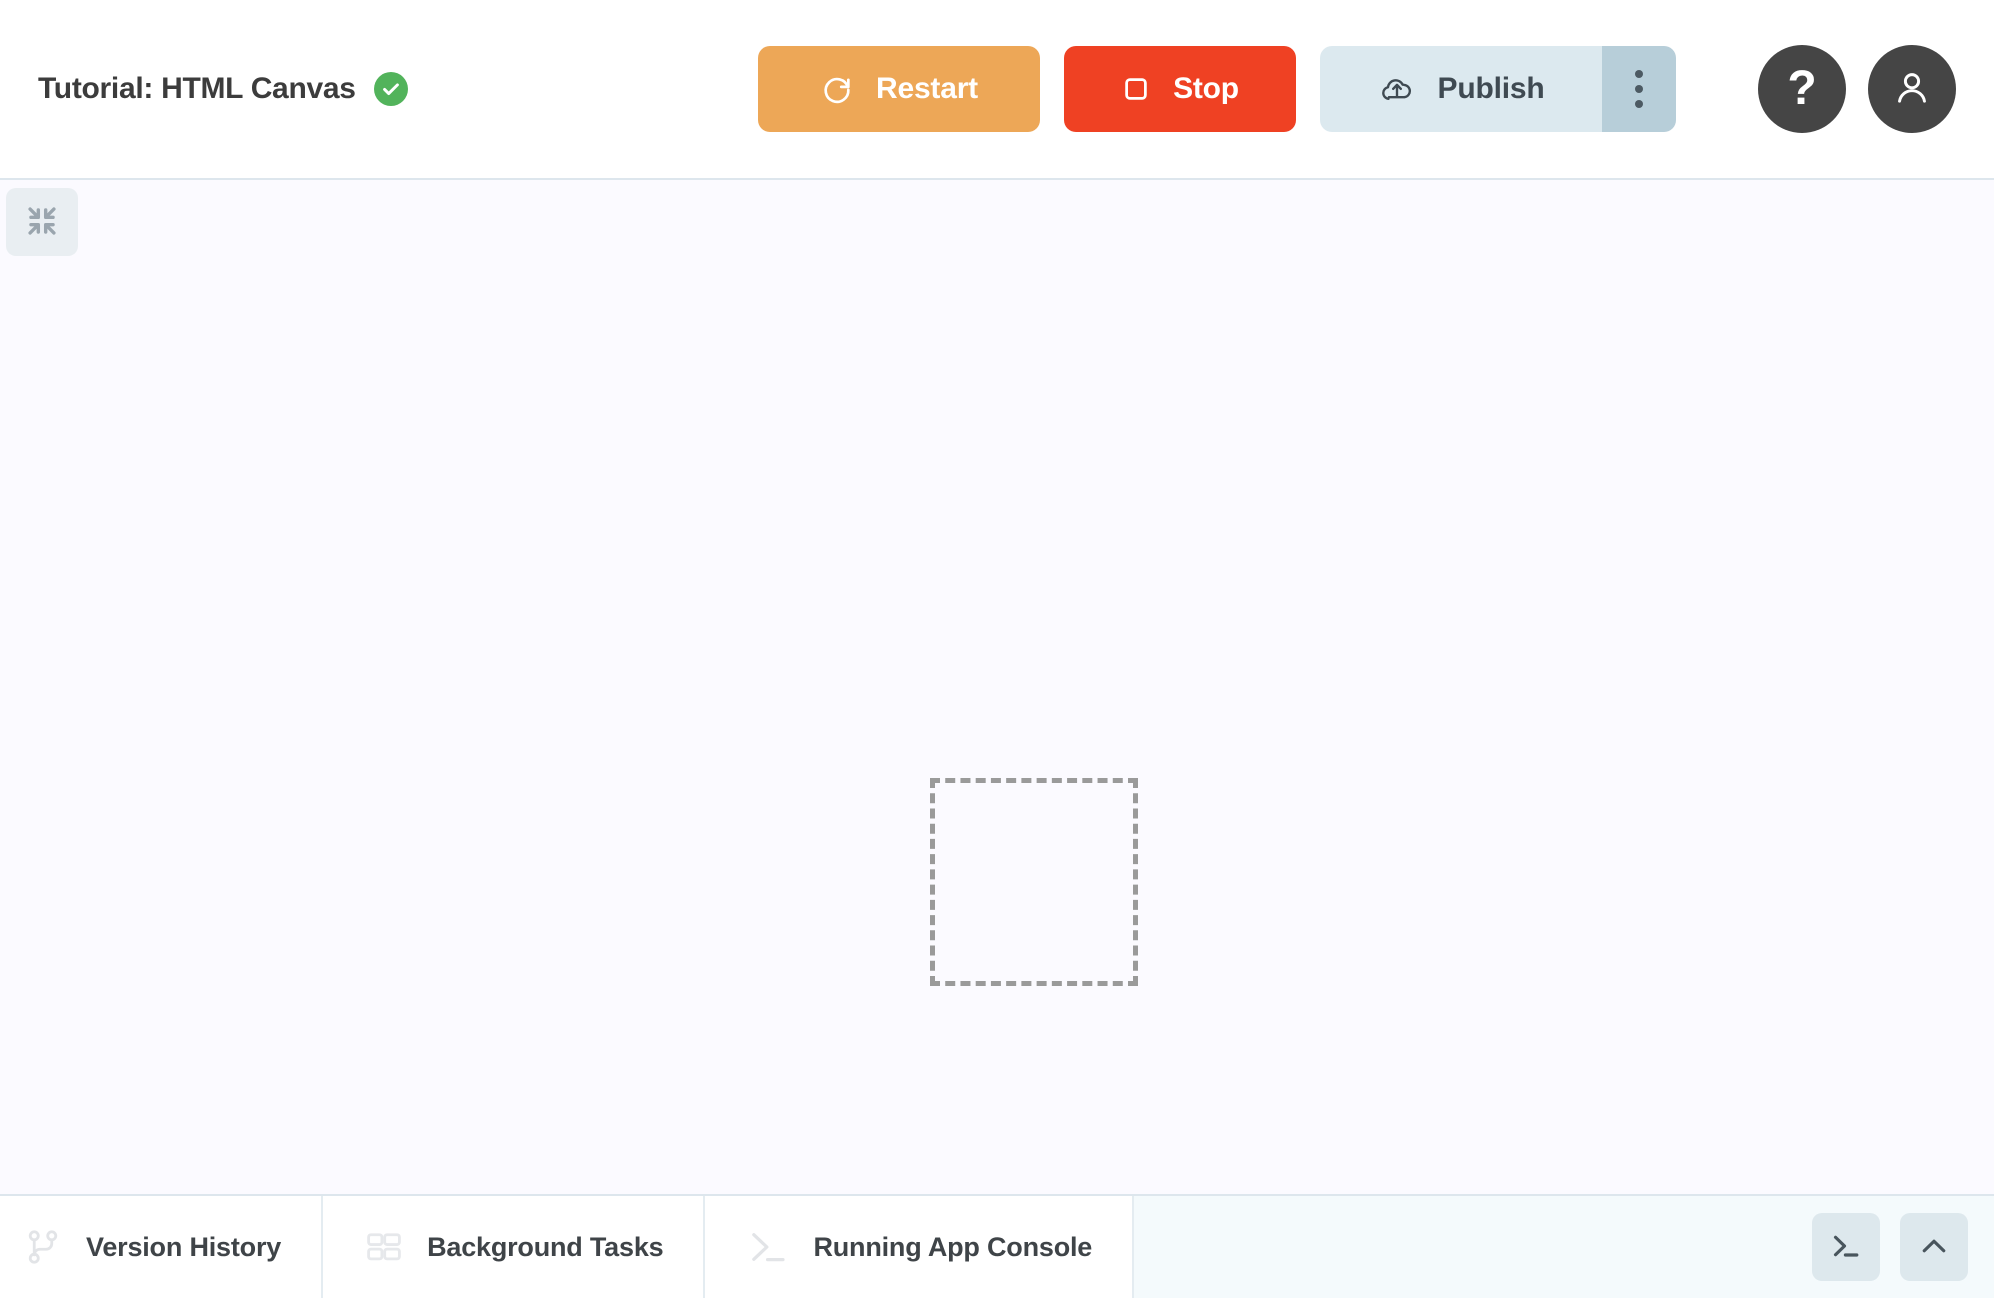  Describe the element at coordinates (1136, 89) in the screenshot. I see `stop-square-icon` at that location.